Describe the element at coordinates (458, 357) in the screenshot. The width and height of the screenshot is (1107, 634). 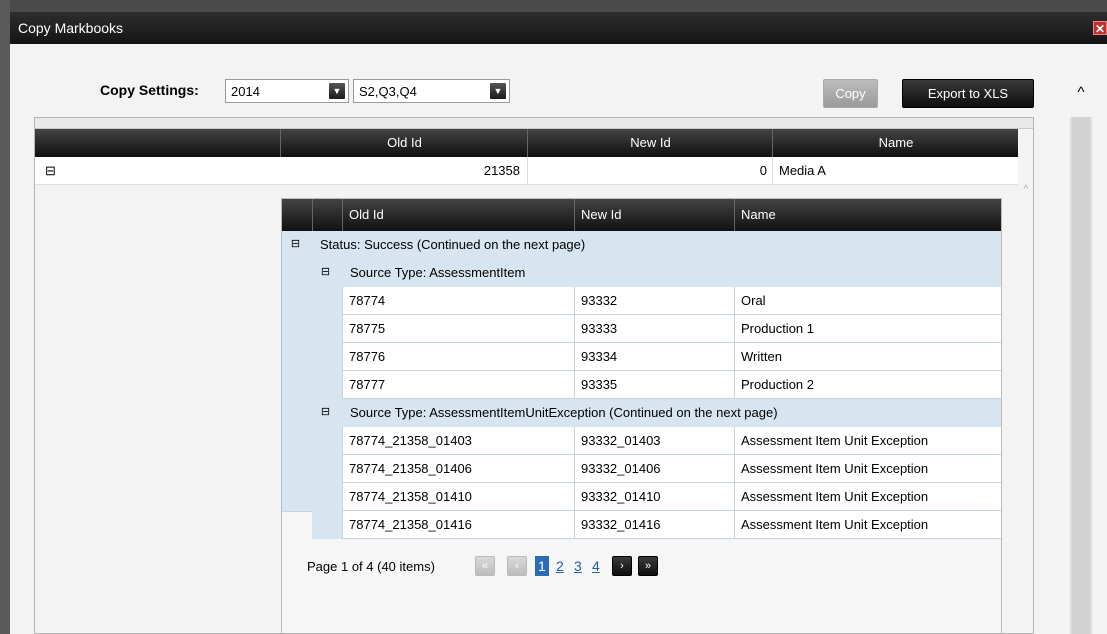
I see `cell-old-id: 78776` at that location.